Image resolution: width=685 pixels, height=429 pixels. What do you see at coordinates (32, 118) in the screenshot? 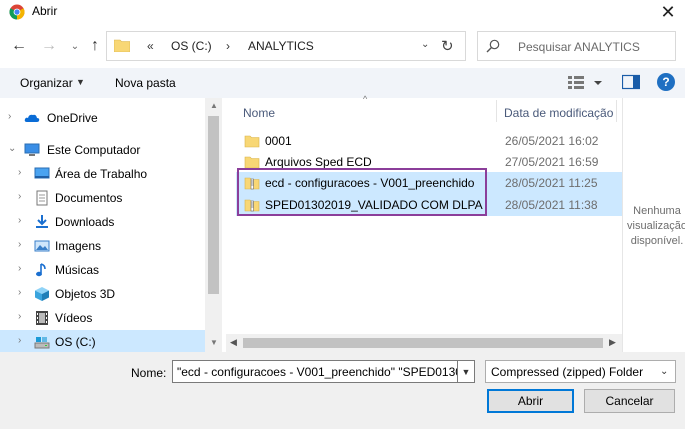
I see `onedrive-cloud-icon` at bounding box center [32, 118].